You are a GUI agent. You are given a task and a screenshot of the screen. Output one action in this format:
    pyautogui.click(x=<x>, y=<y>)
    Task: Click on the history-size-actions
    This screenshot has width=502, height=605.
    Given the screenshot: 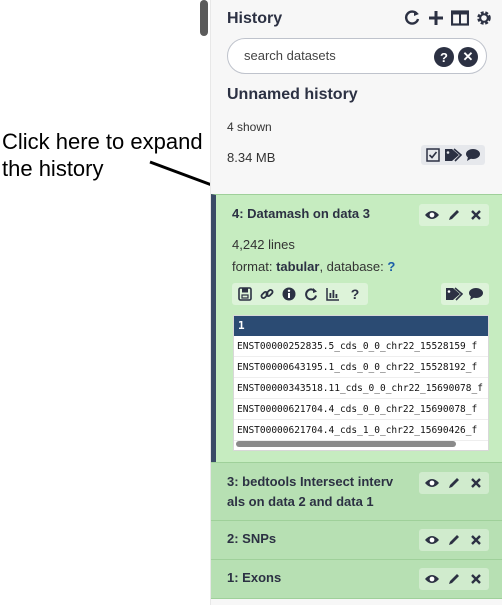 What is the action you would take?
    pyautogui.click(x=453, y=155)
    